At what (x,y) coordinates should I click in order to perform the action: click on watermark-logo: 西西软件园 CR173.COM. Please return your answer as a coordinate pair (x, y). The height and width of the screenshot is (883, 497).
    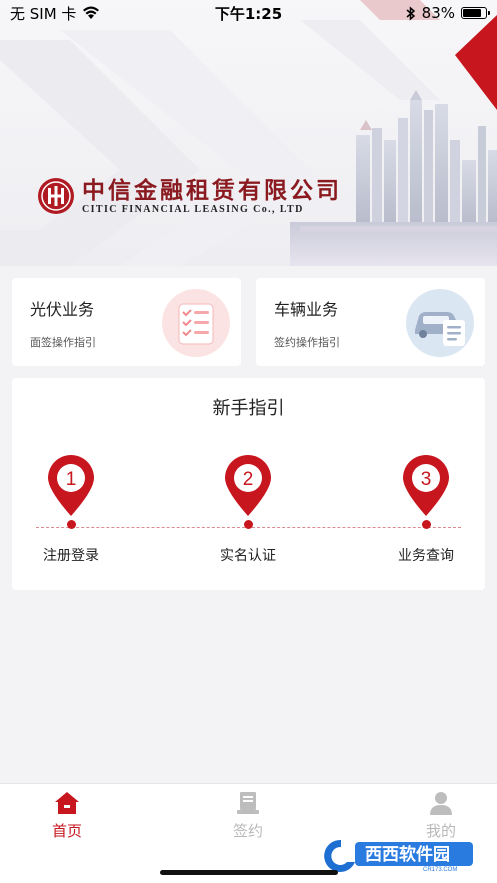
    Looking at the image, I should click on (398, 856).